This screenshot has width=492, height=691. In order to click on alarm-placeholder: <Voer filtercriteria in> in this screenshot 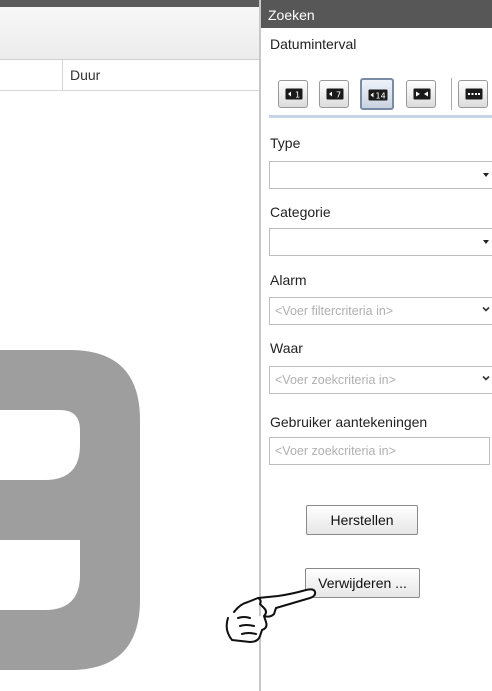, I will do `click(334, 311)`.